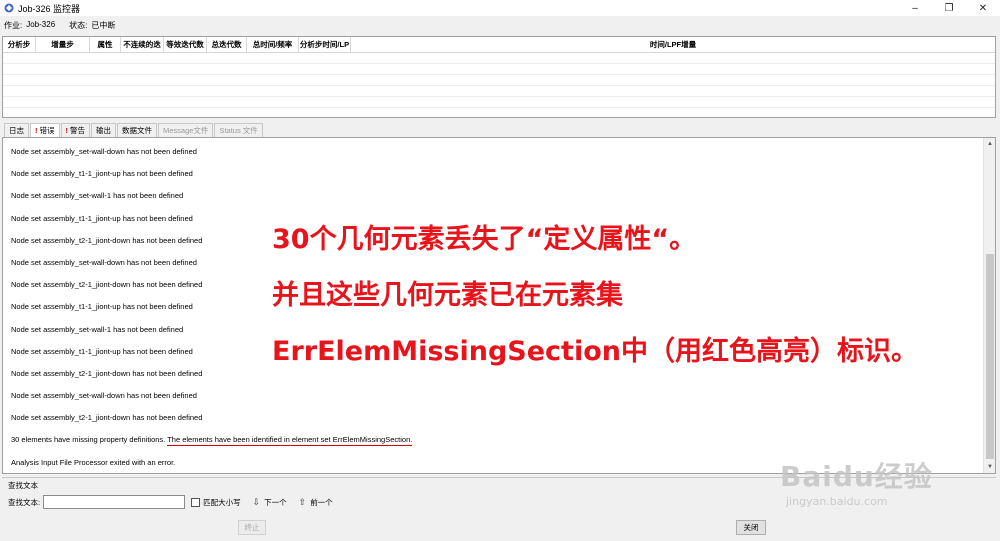 This screenshot has width=1000, height=541. I want to click on watermark-logo: Baidu经验, so click(856, 476).